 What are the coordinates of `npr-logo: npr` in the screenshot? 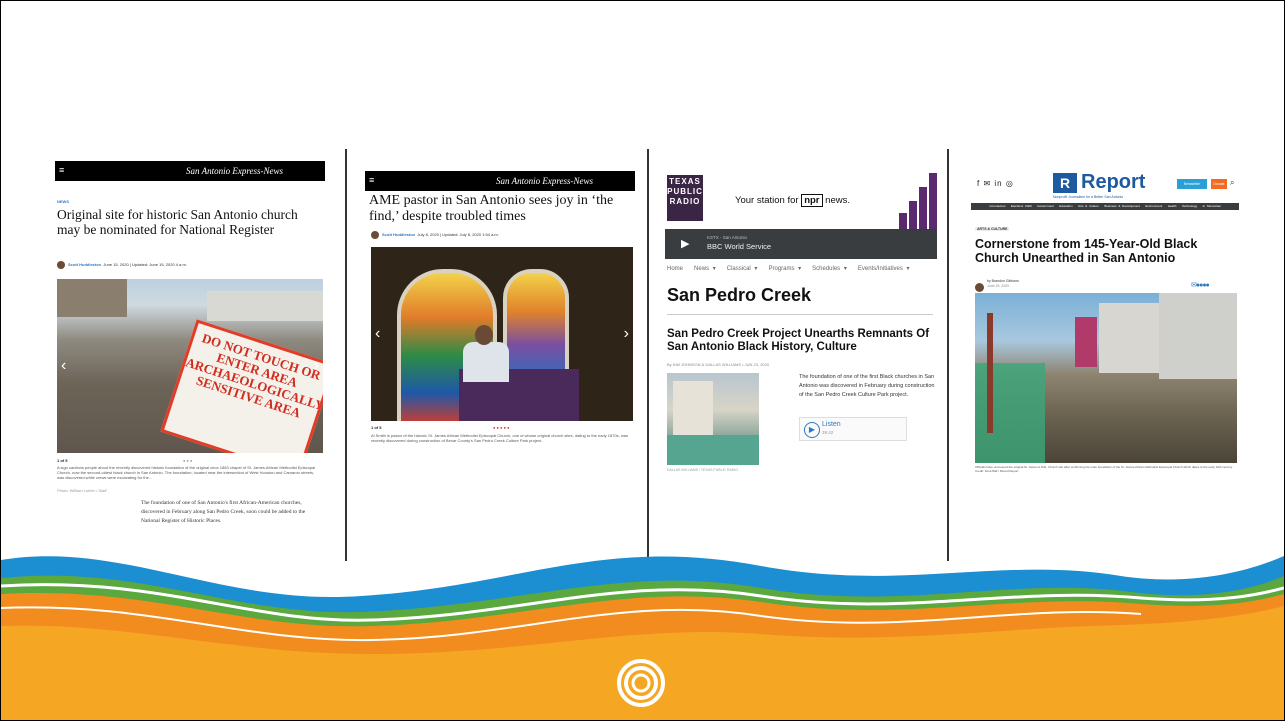 It's located at (812, 200).